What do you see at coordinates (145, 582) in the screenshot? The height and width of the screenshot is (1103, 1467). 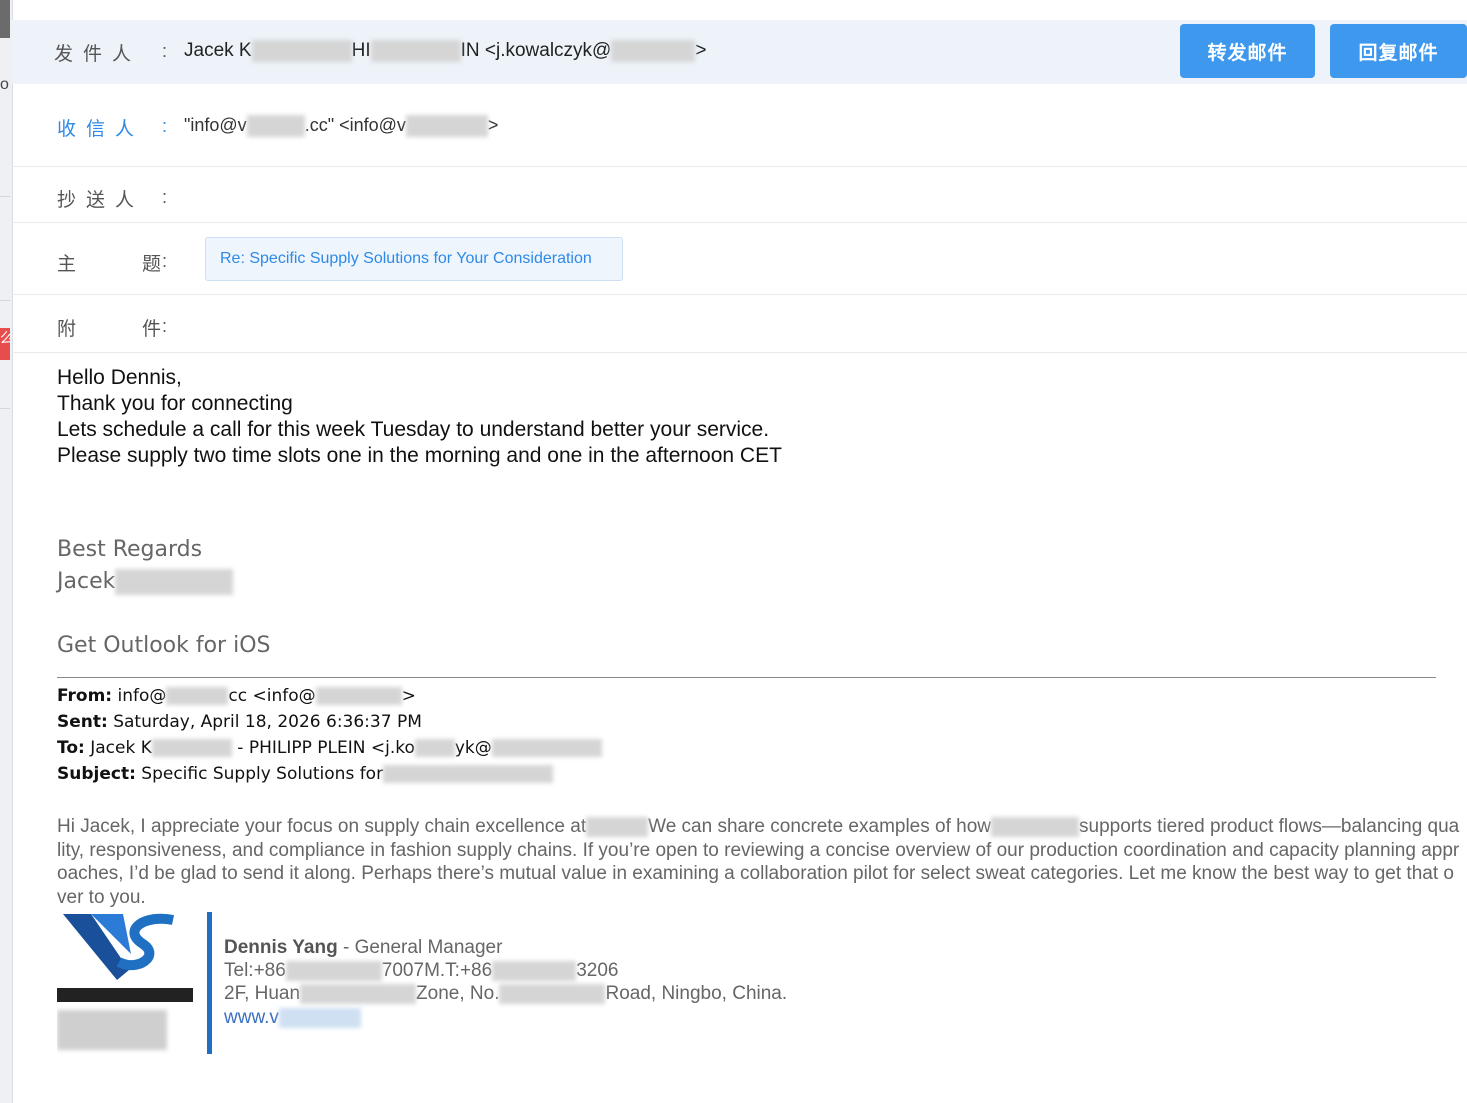 I see `signer-name: Jacek` at bounding box center [145, 582].